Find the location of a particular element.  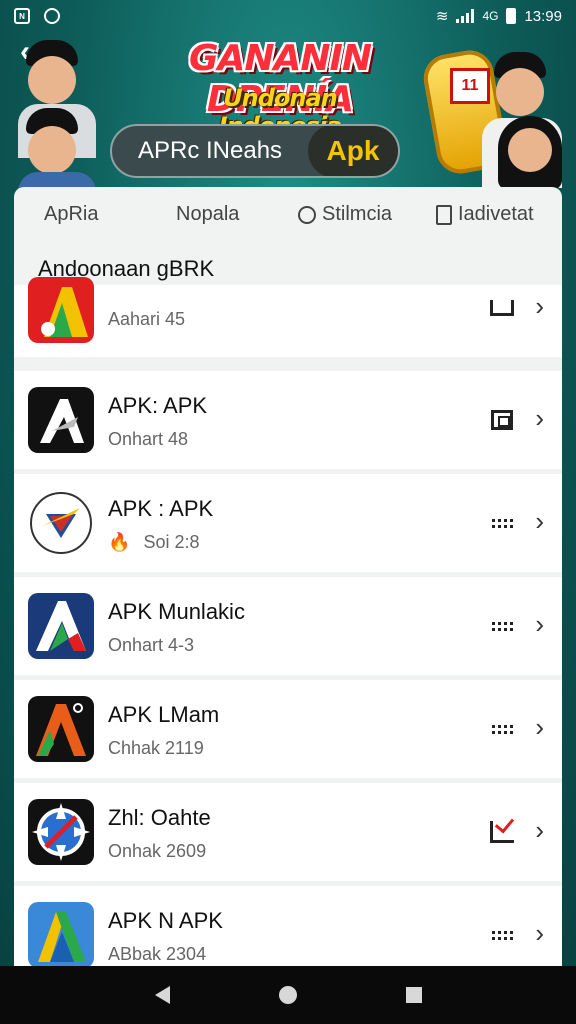

apk-badge: Apk is located at coordinates (353, 151).